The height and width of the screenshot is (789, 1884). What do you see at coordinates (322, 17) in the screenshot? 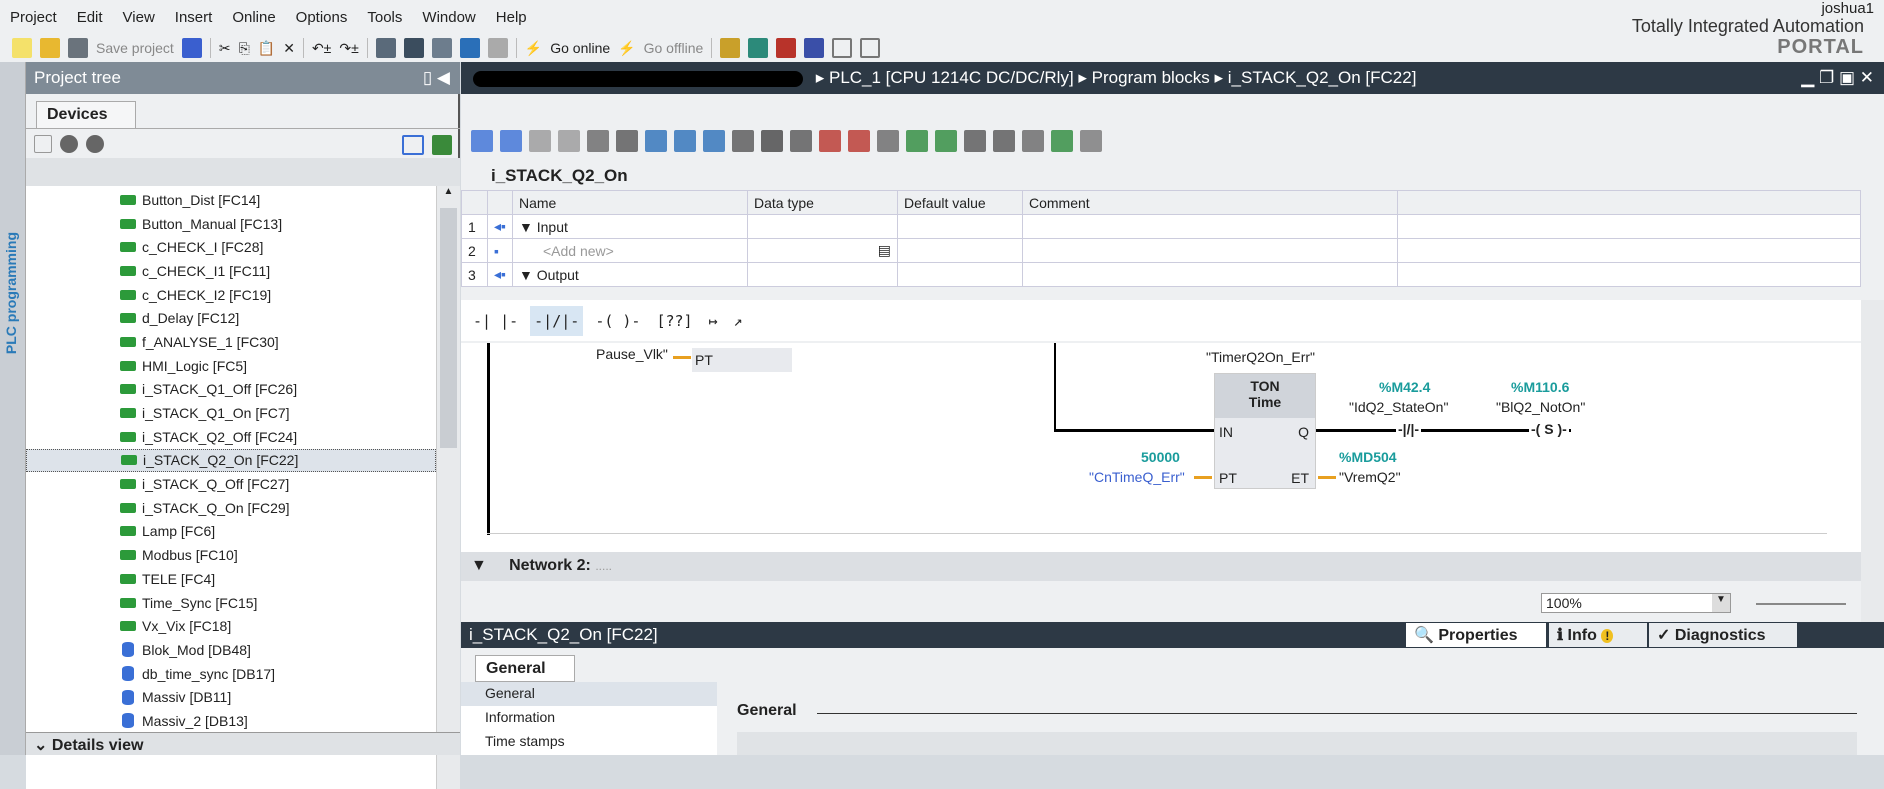
I see `menu-options: Options` at bounding box center [322, 17].